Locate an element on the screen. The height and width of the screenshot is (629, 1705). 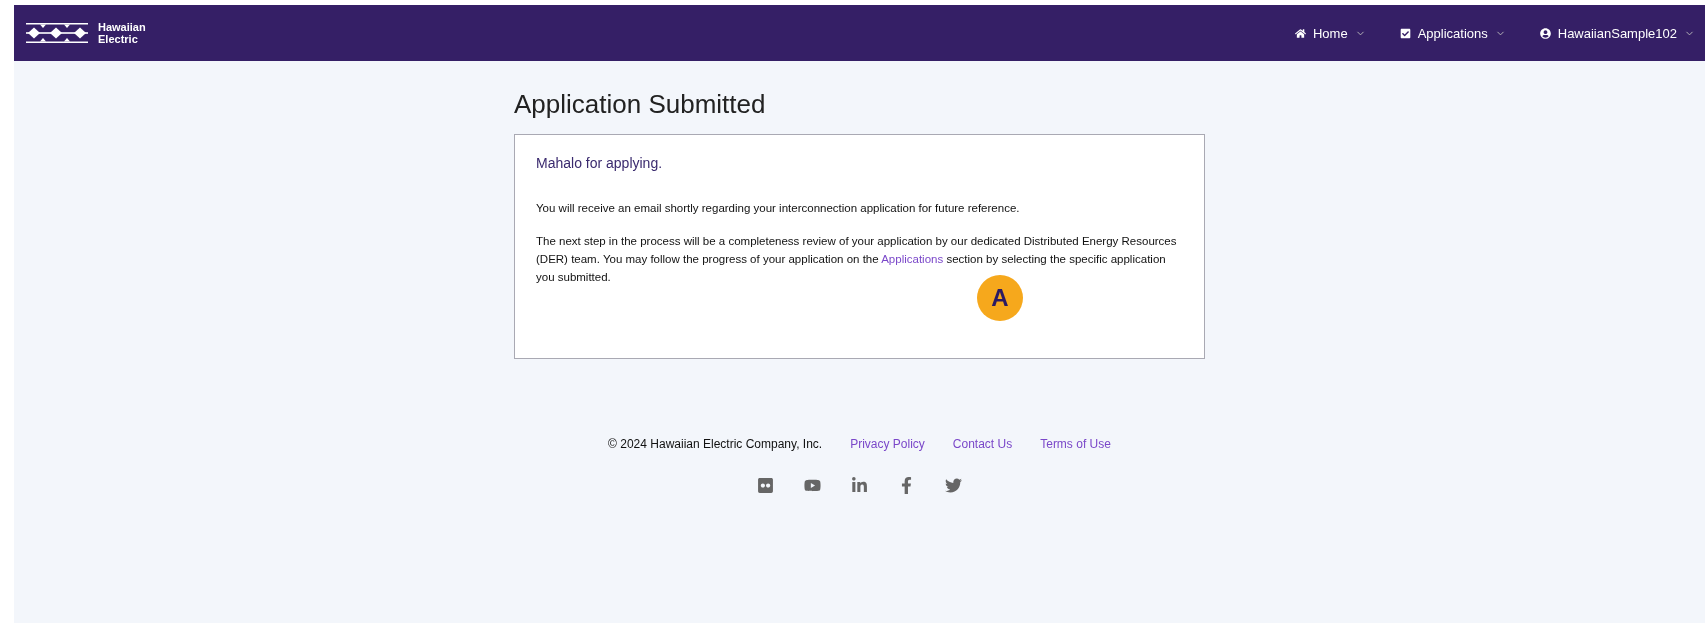
page-title: Application Submitted is located at coordinates (640, 104).